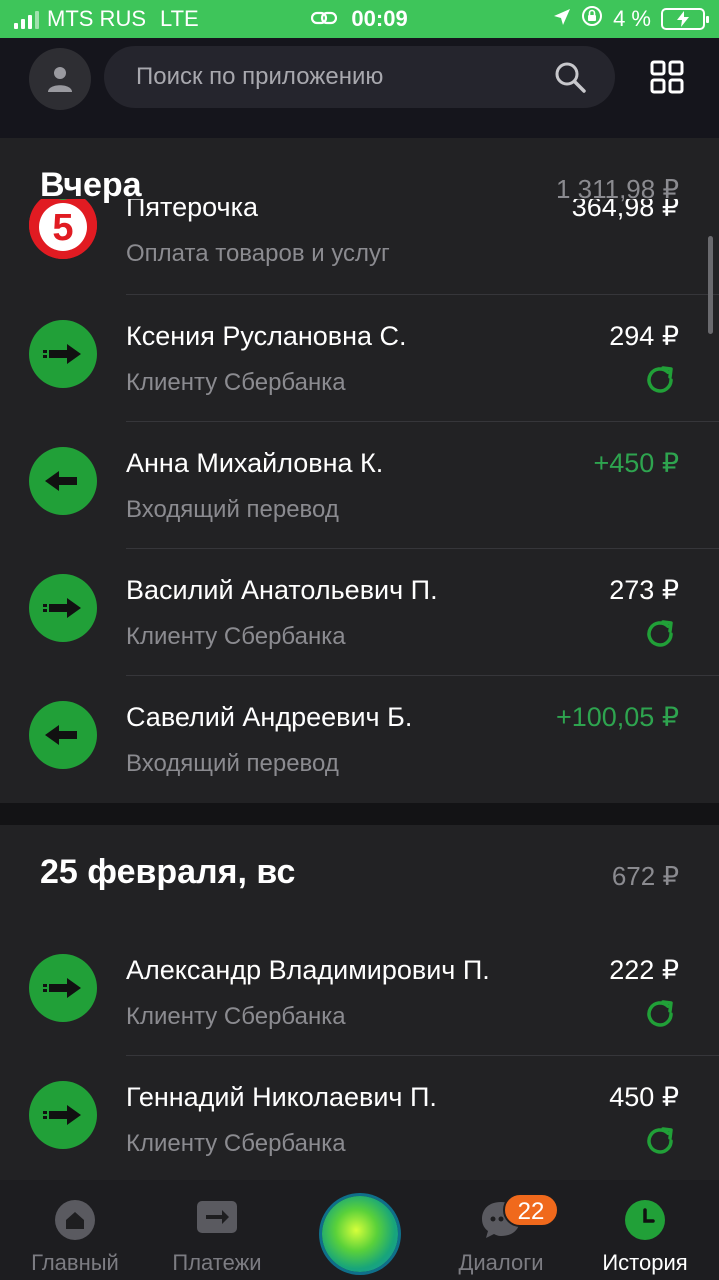 Image resolution: width=719 pixels, height=1280 pixels. I want to click on clock: 00:09, so click(379, 18).